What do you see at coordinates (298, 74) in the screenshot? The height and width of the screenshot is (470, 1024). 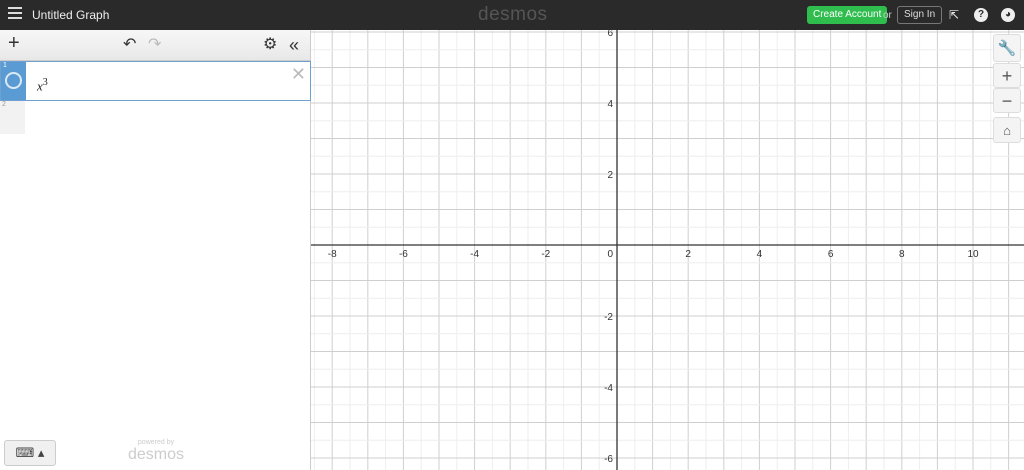 I see `delete-expression-icon: ✕` at bounding box center [298, 74].